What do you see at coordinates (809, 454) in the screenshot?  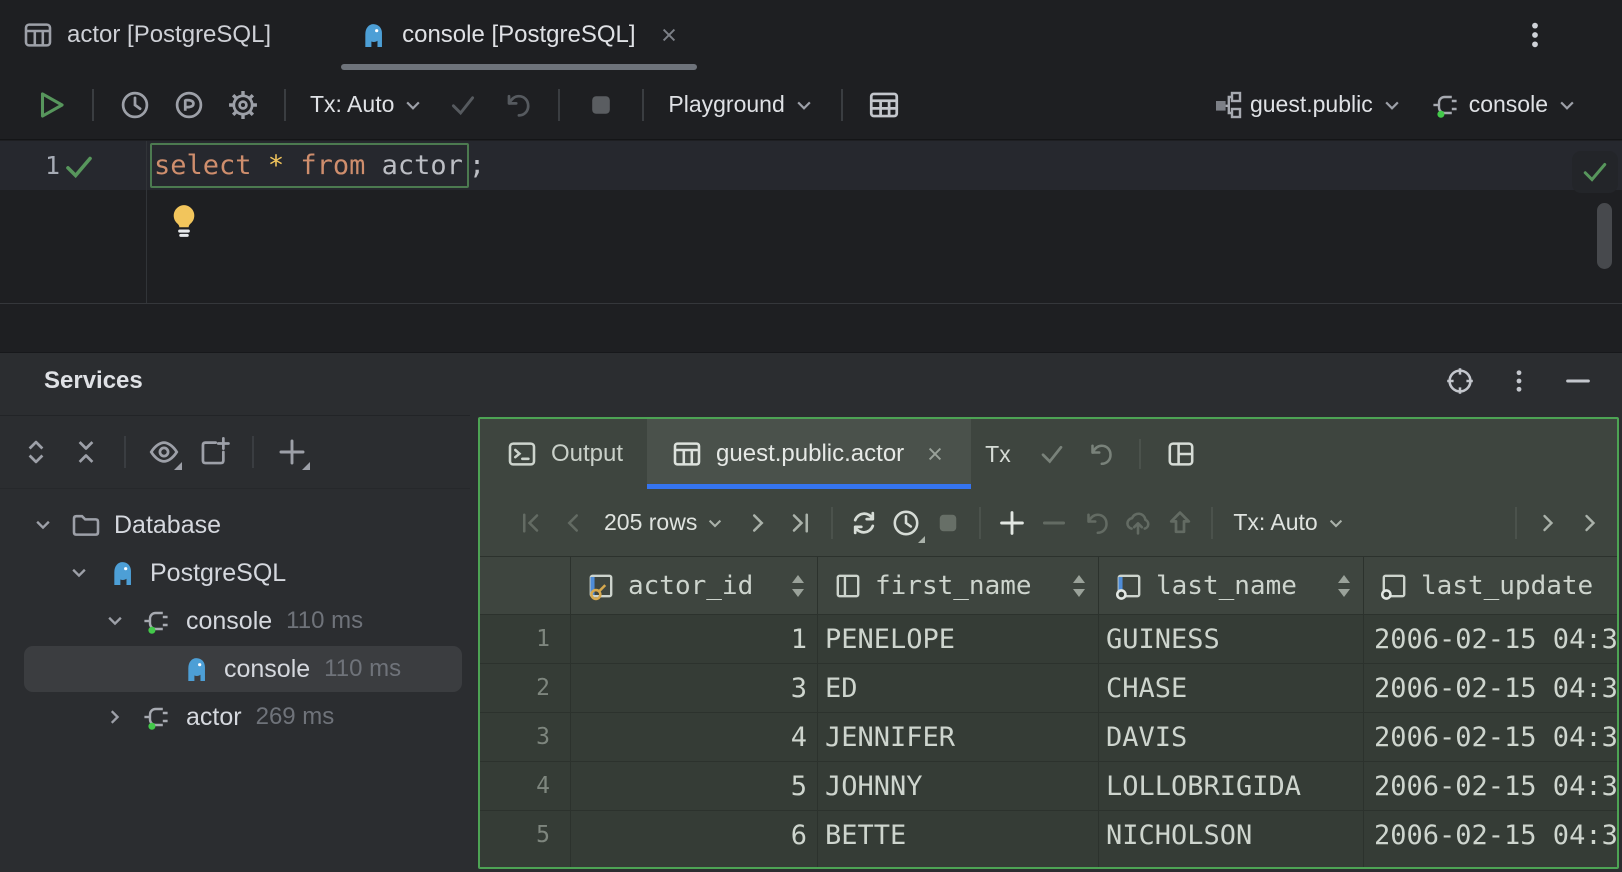 I see `tab-guest-public-actor: guest.public.actor` at bounding box center [809, 454].